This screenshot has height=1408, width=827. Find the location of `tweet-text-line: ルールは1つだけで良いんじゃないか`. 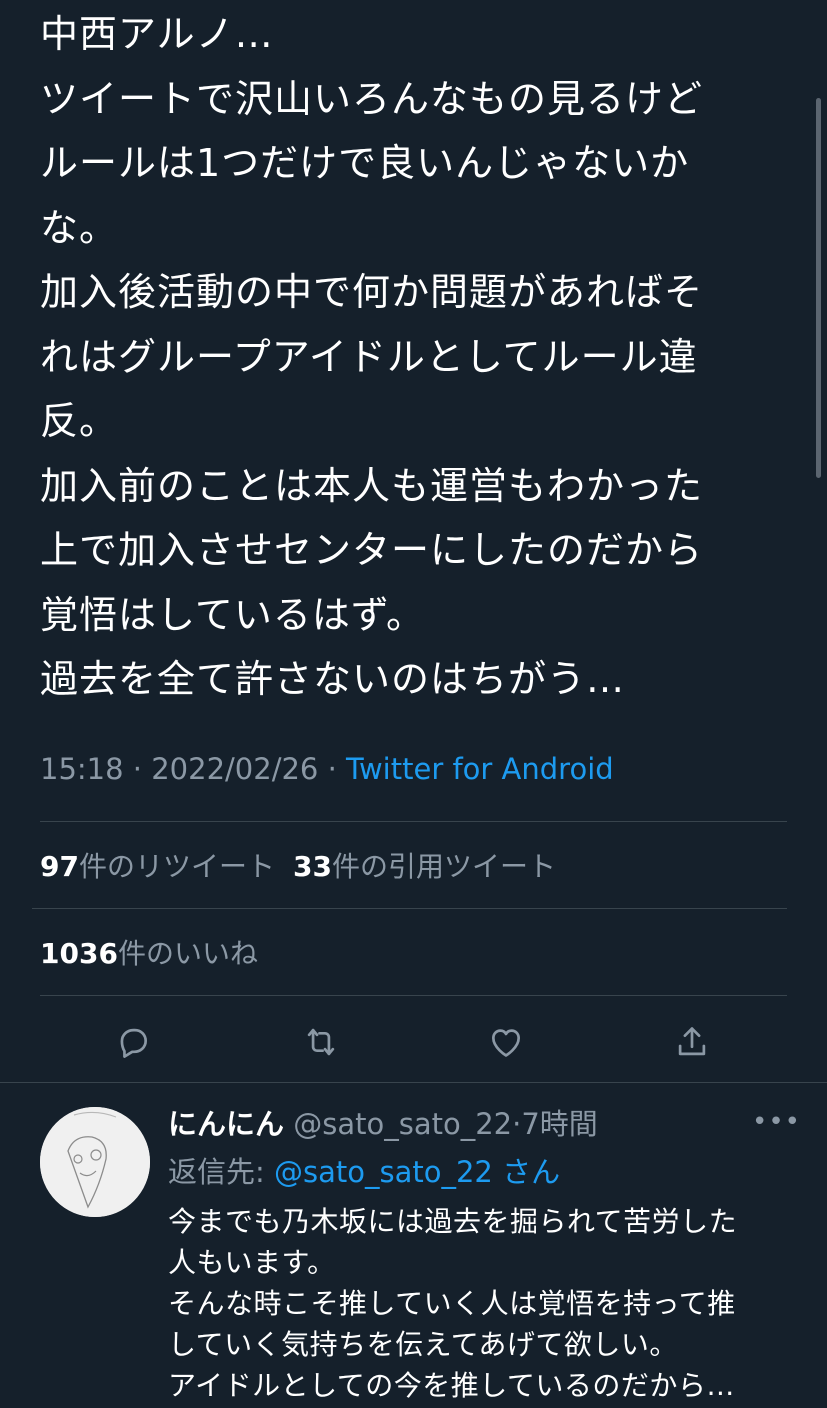

tweet-text-line: ルールは1つだけで良いんじゃないか is located at coordinates (365, 163).